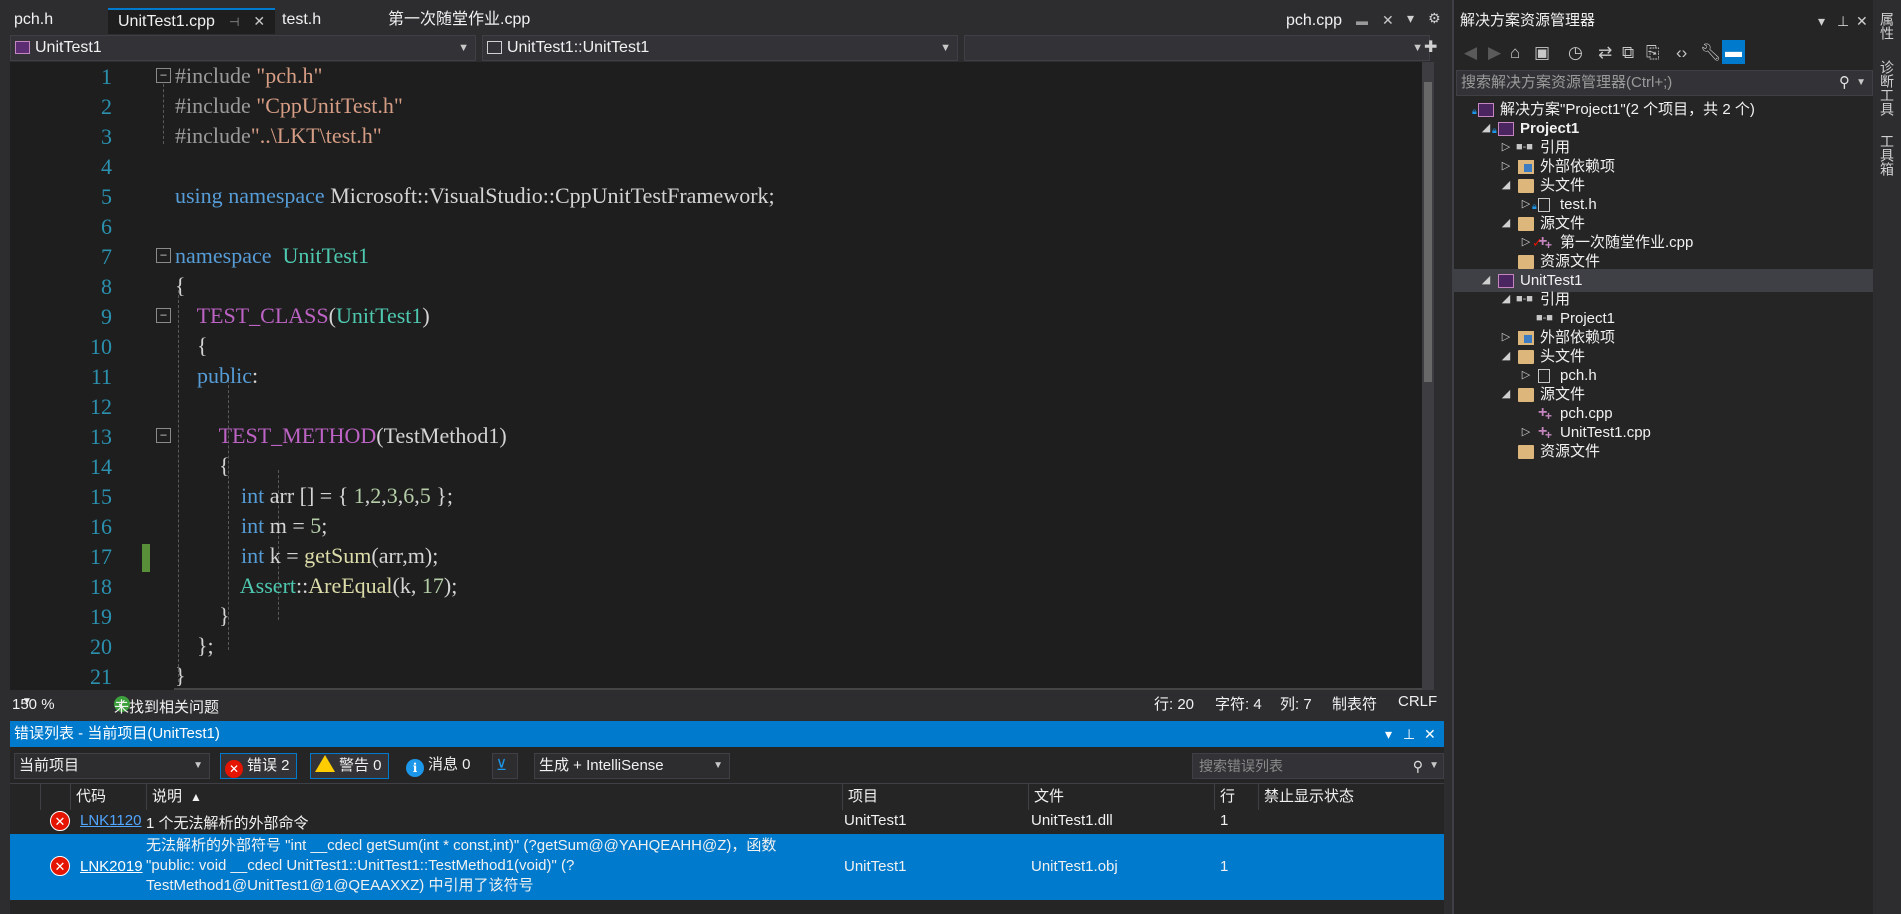  Describe the element at coordinates (935, 797) in the screenshot. I see `column-project-header: 项目` at that location.